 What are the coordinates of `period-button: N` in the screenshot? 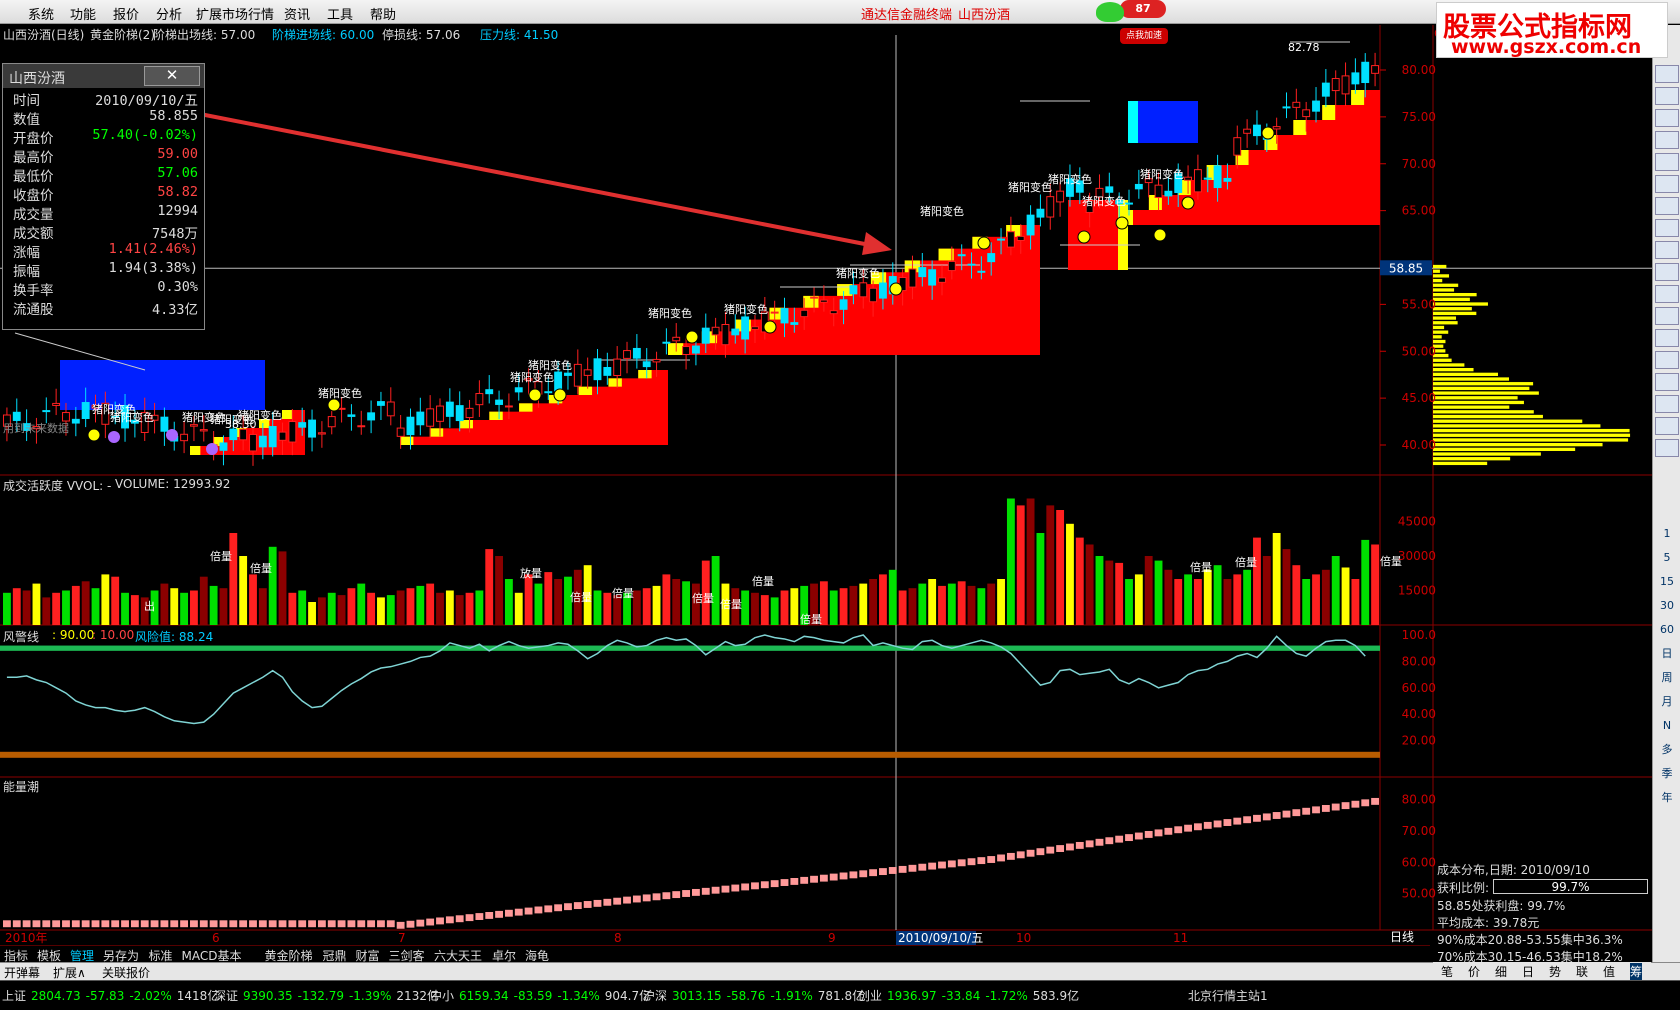 It's located at (1667, 726).